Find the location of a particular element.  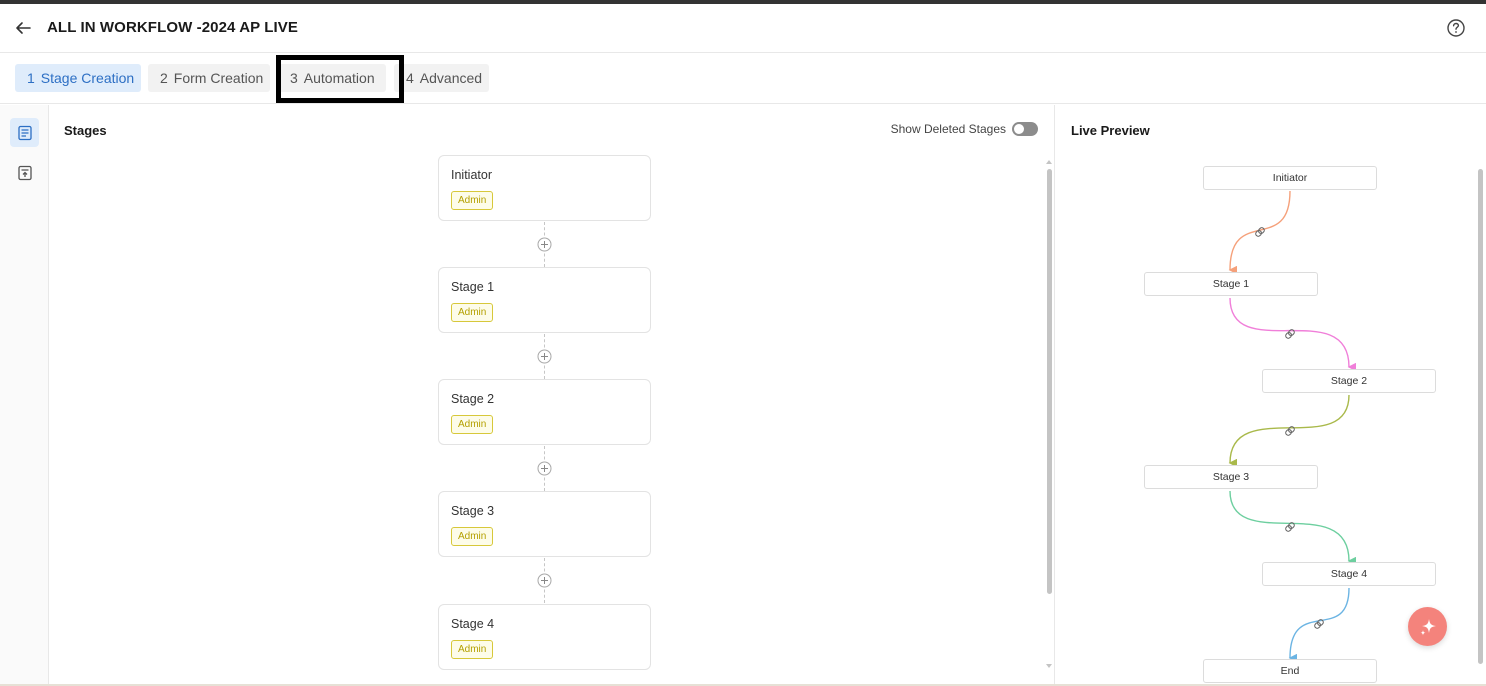

scroll-up-arrow-icon is located at coordinates (1049, 162).